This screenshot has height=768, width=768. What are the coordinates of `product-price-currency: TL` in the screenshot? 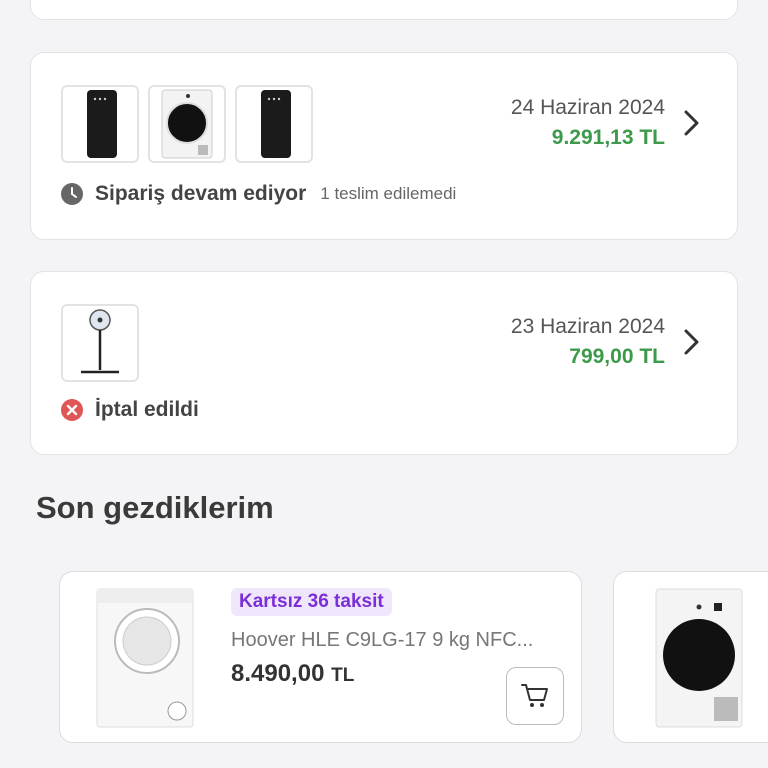 It's located at (343, 675).